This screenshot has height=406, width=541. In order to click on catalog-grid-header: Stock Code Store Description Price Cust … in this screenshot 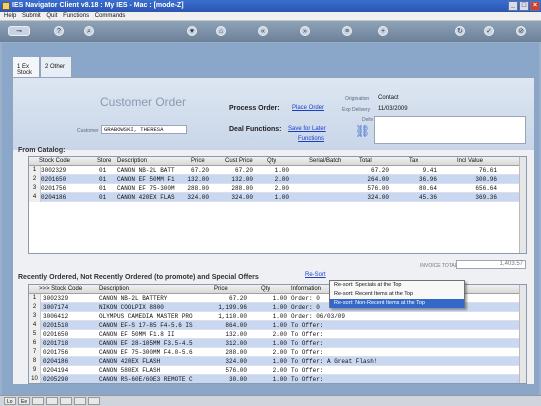, I will do `click(277, 161)`.